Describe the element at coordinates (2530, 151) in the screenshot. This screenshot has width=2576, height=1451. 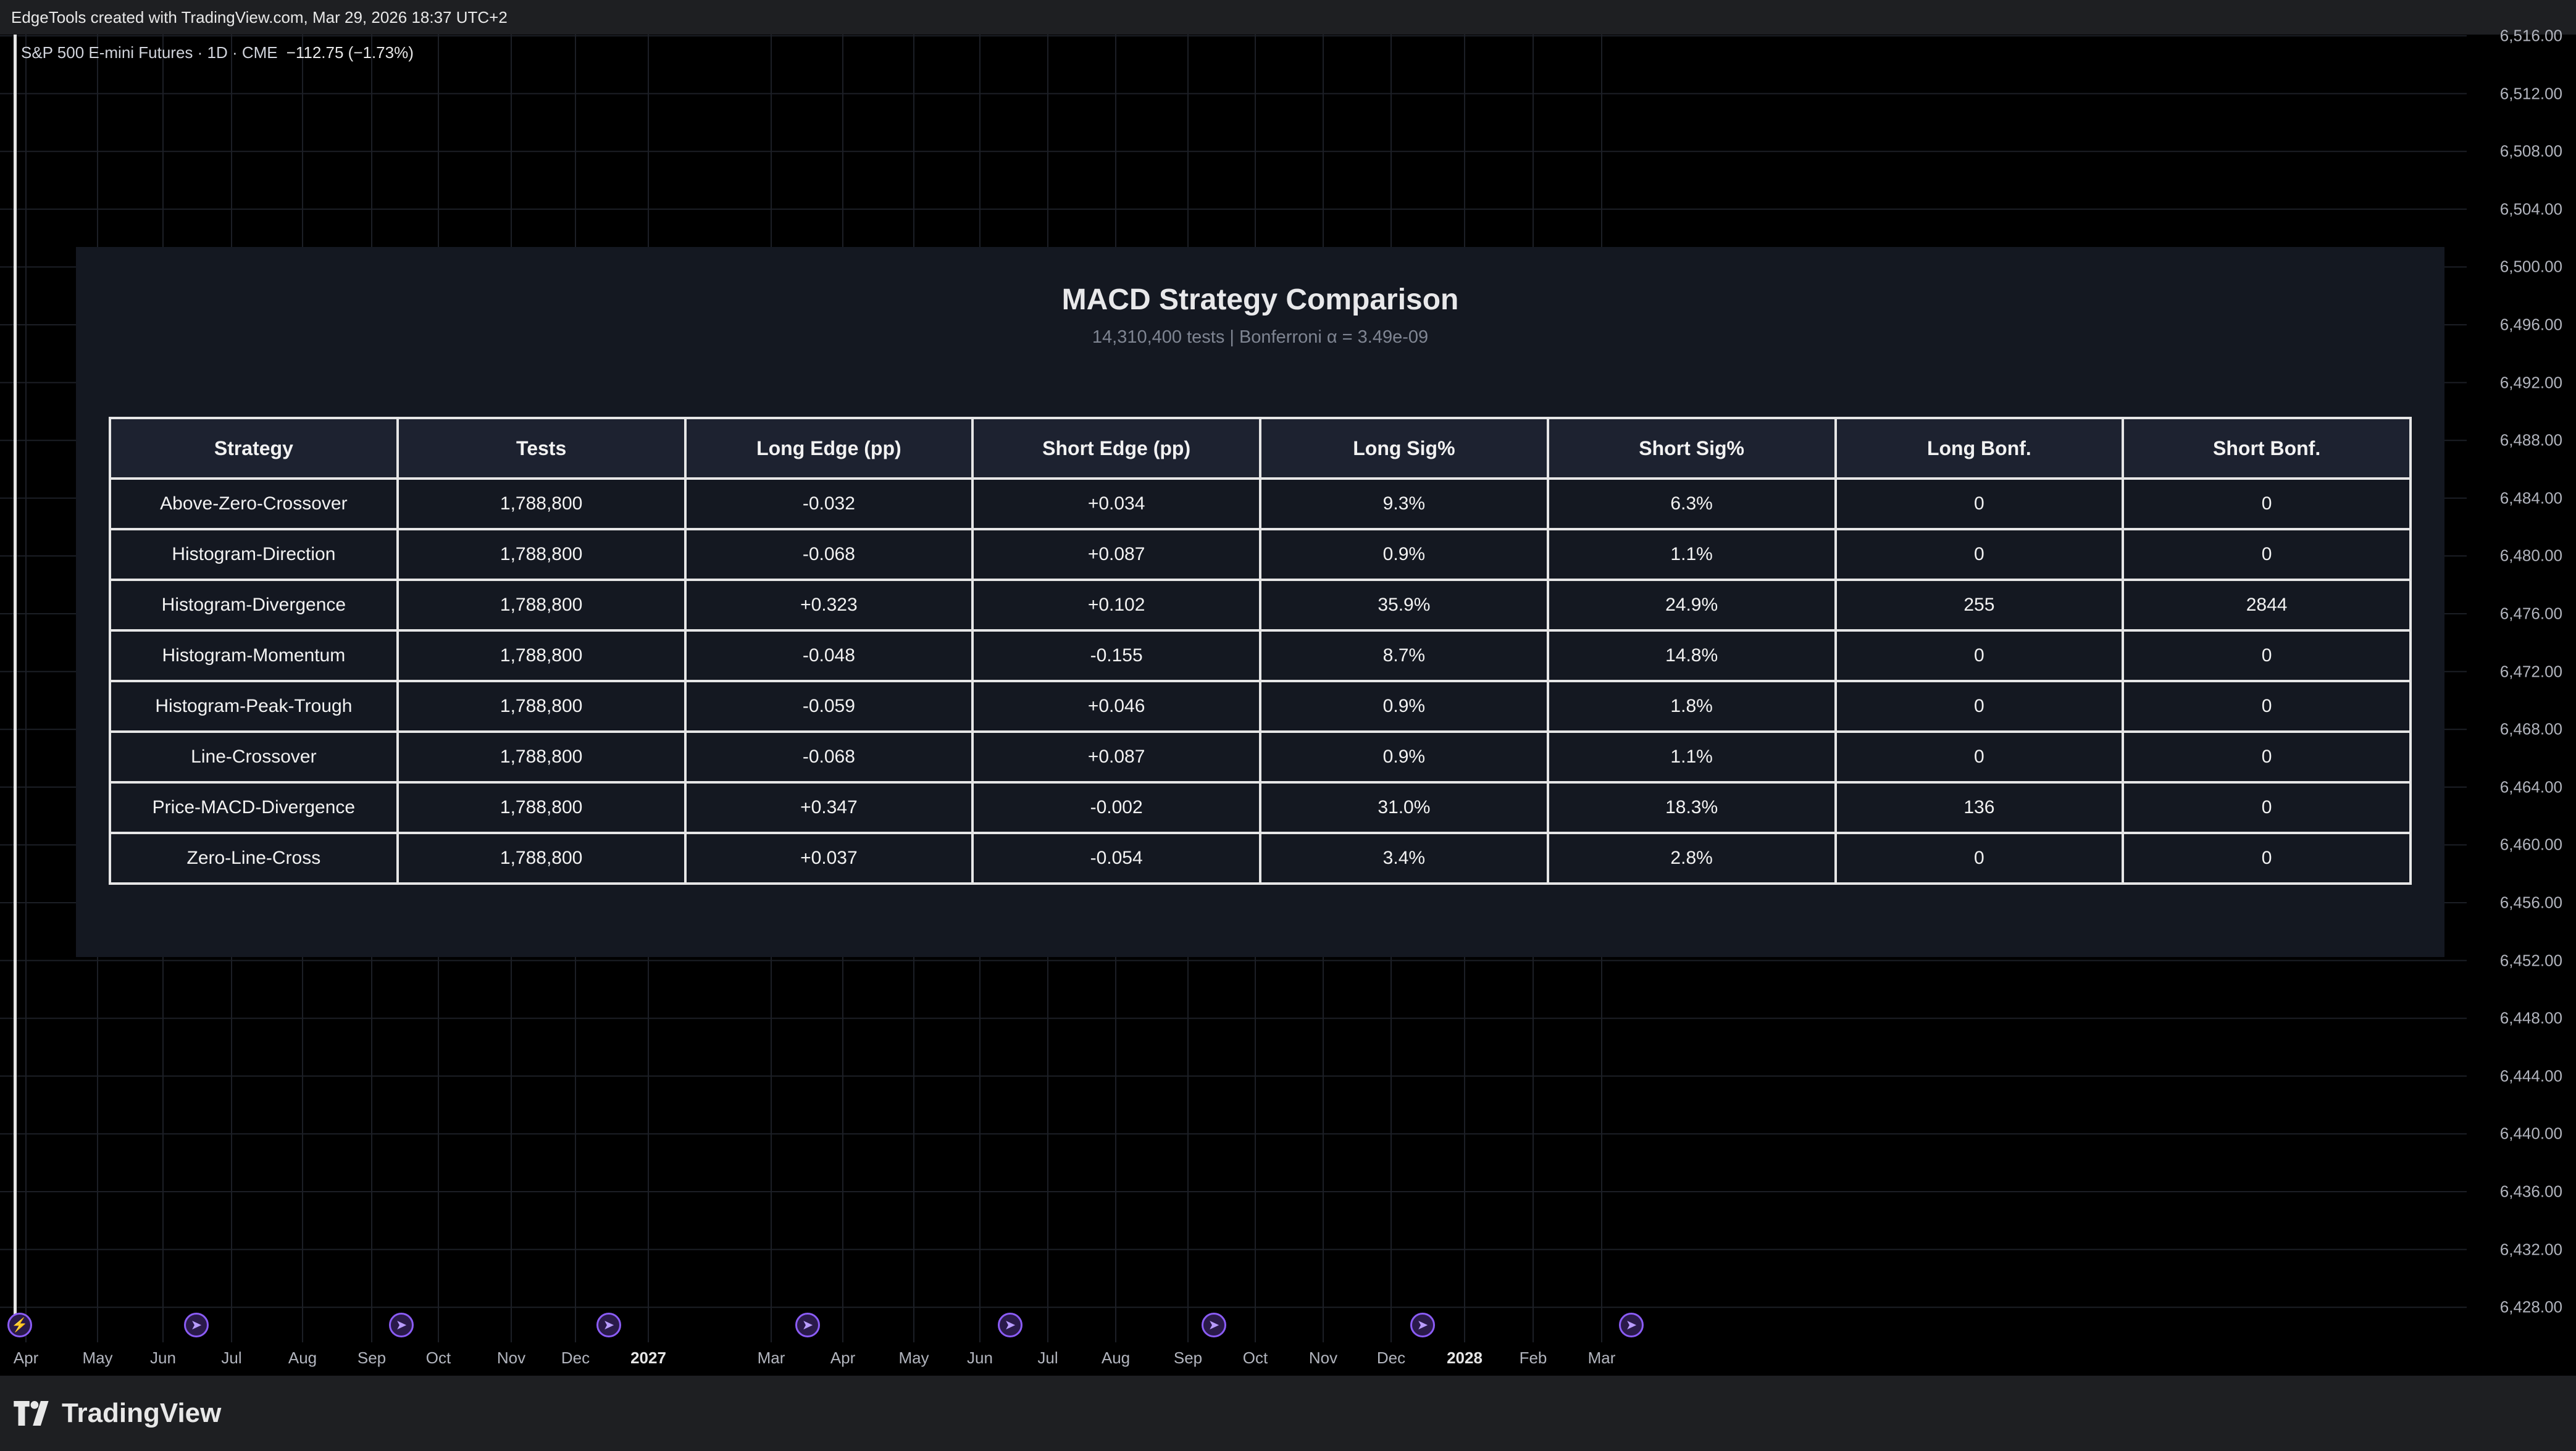
I see `price-label: 6,508.00` at that location.